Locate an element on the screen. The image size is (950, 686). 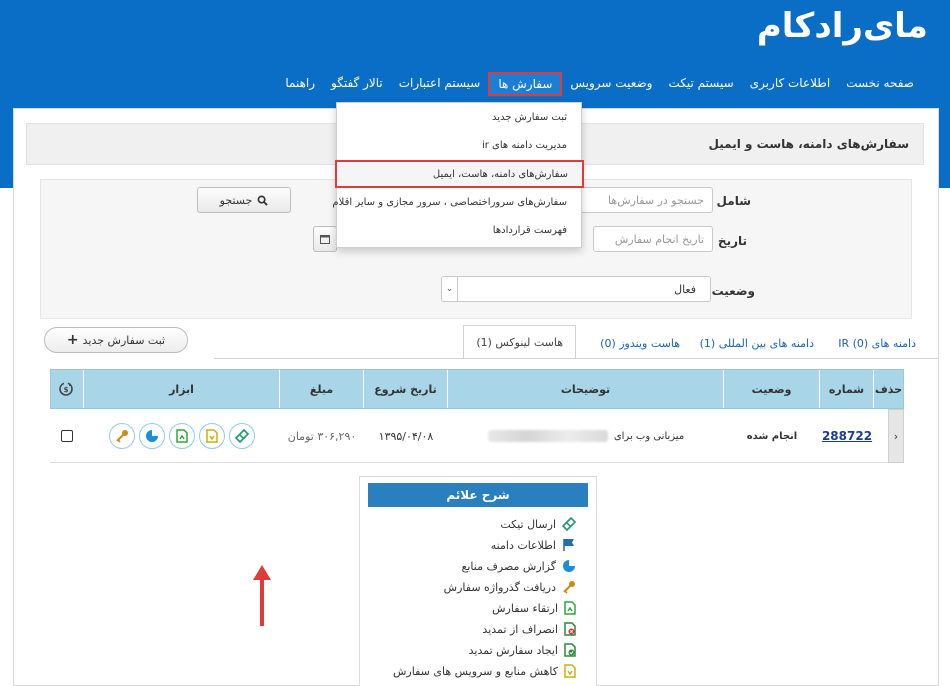
new-order-button: ثبت سفارش جدید + is located at coordinates (116, 340).